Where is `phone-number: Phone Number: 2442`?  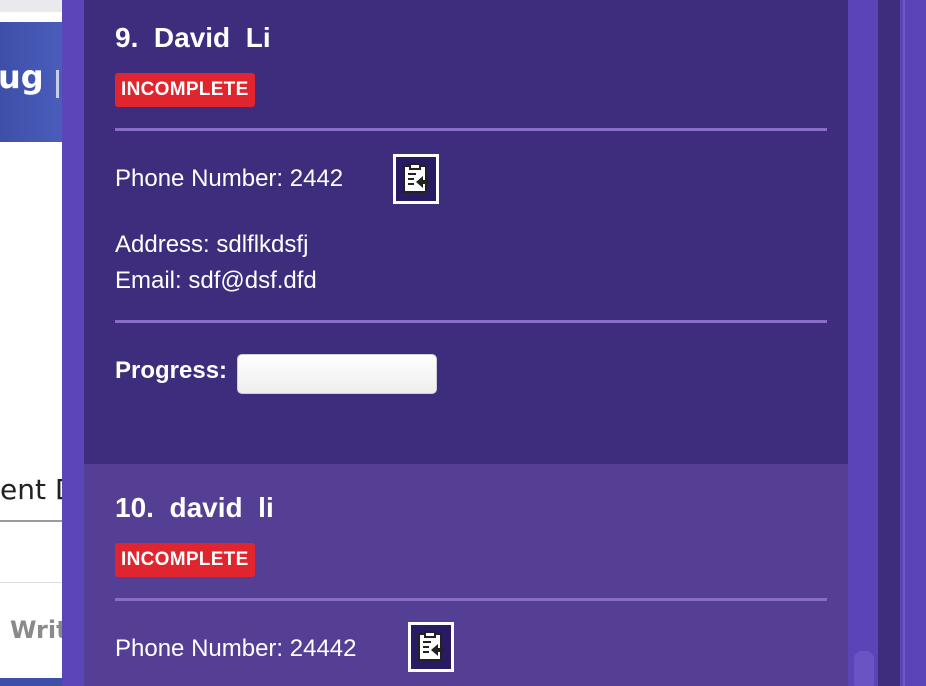 phone-number: Phone Number: 2442 is located at coordinates (229, 178).